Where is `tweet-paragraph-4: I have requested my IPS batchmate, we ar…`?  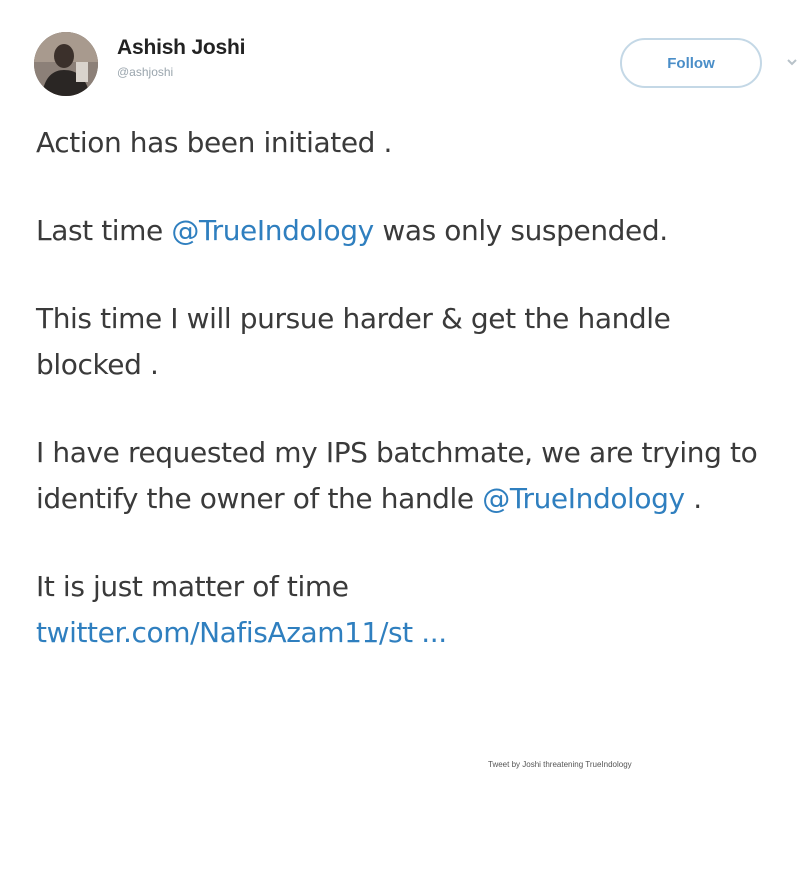 tweet-paragraph-4: I have requested my IPS batchmate, we ar… is located at coordinates (406, 476).